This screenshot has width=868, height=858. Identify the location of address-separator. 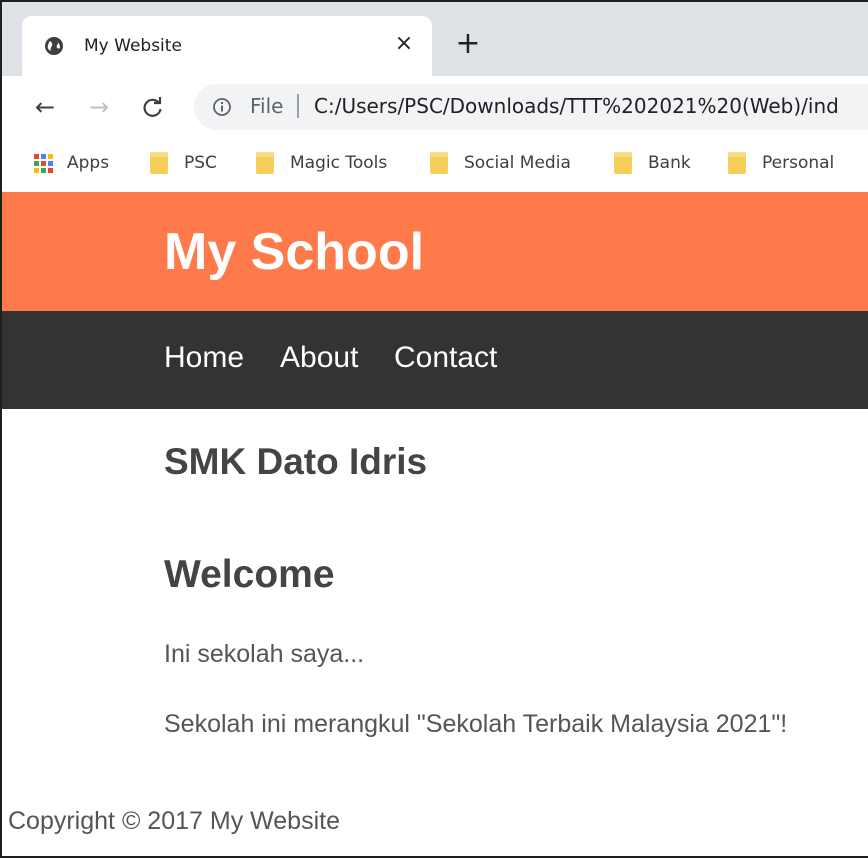
(298, 106).